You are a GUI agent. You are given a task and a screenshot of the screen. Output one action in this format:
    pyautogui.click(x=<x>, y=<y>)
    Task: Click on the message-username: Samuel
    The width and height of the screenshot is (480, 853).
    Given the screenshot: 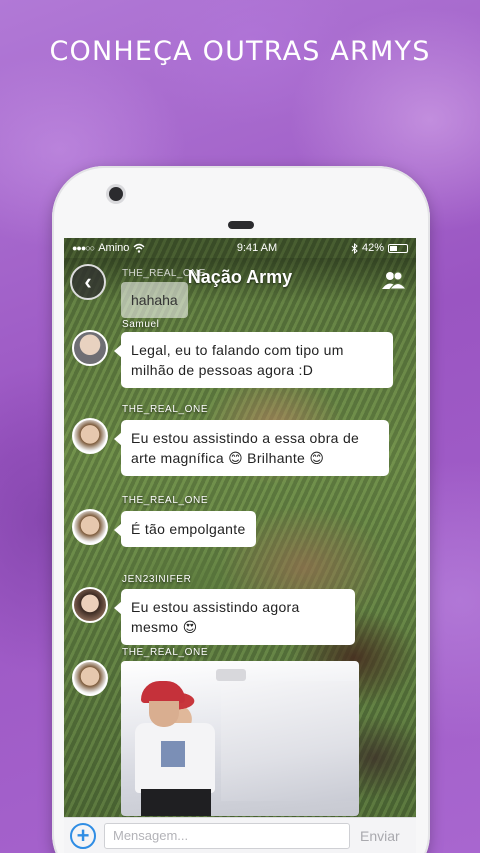 What is the action you would take?
    pyautogui.click(x=141, y=324)
    